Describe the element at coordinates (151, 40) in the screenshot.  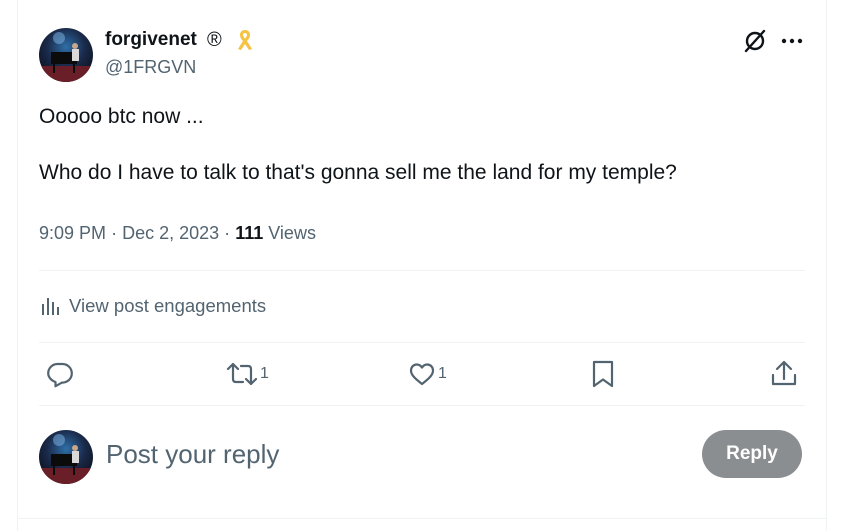
I see `author-display-name: forgivenet` at that location.